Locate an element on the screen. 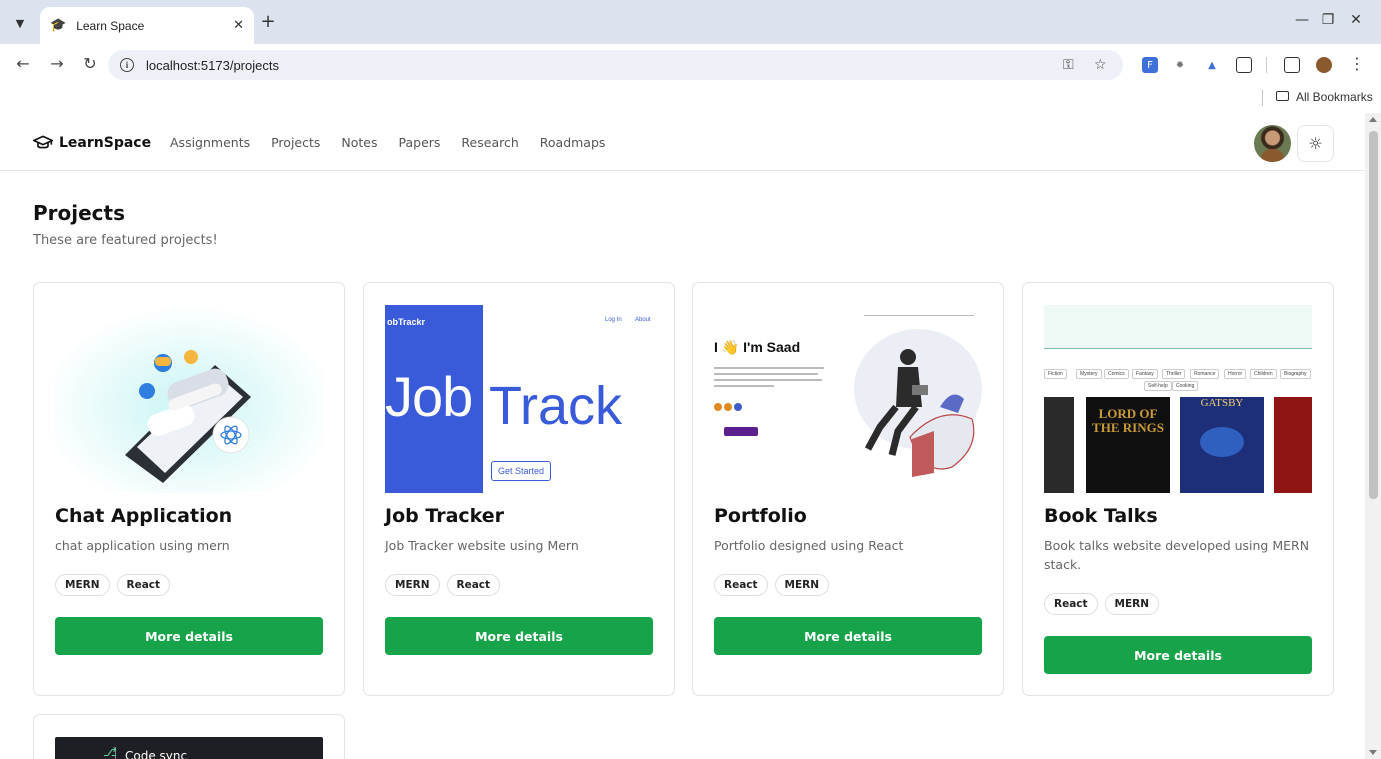 The height and width of the screenshot is (759, 1381). bug-extension-icon: ✹ is located at coordinates (1180, 65).